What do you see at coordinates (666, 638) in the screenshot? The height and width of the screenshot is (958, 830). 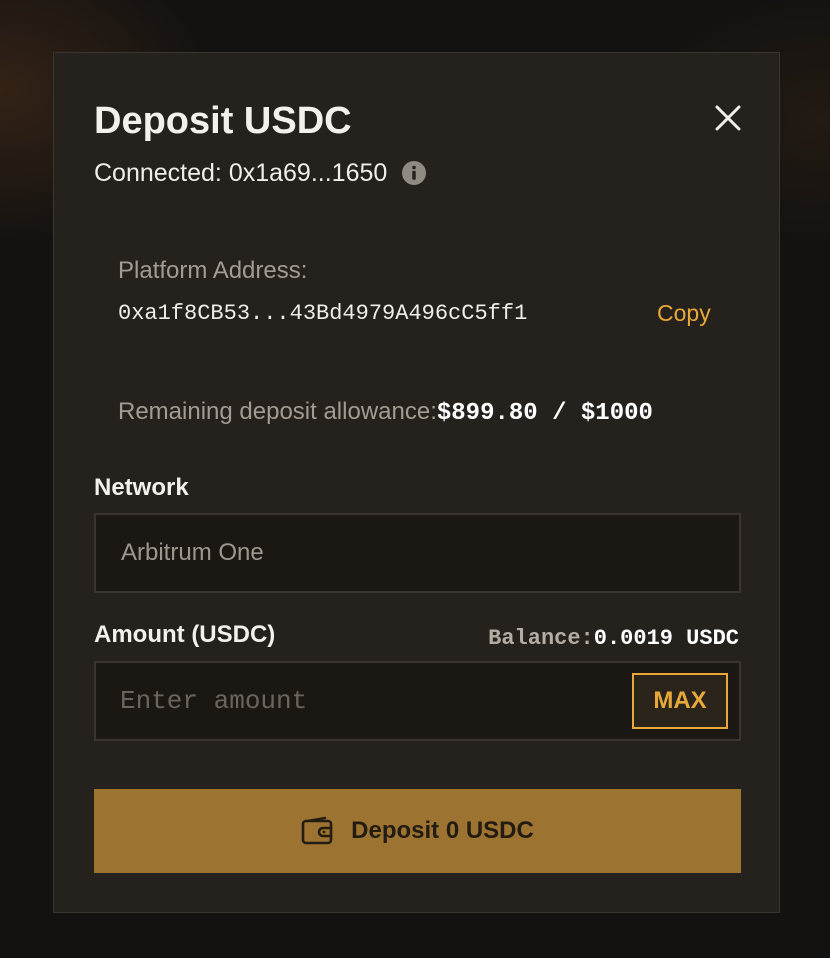 I see `balance-value: 0.0019 USDC` at bounding box center [666, 638].